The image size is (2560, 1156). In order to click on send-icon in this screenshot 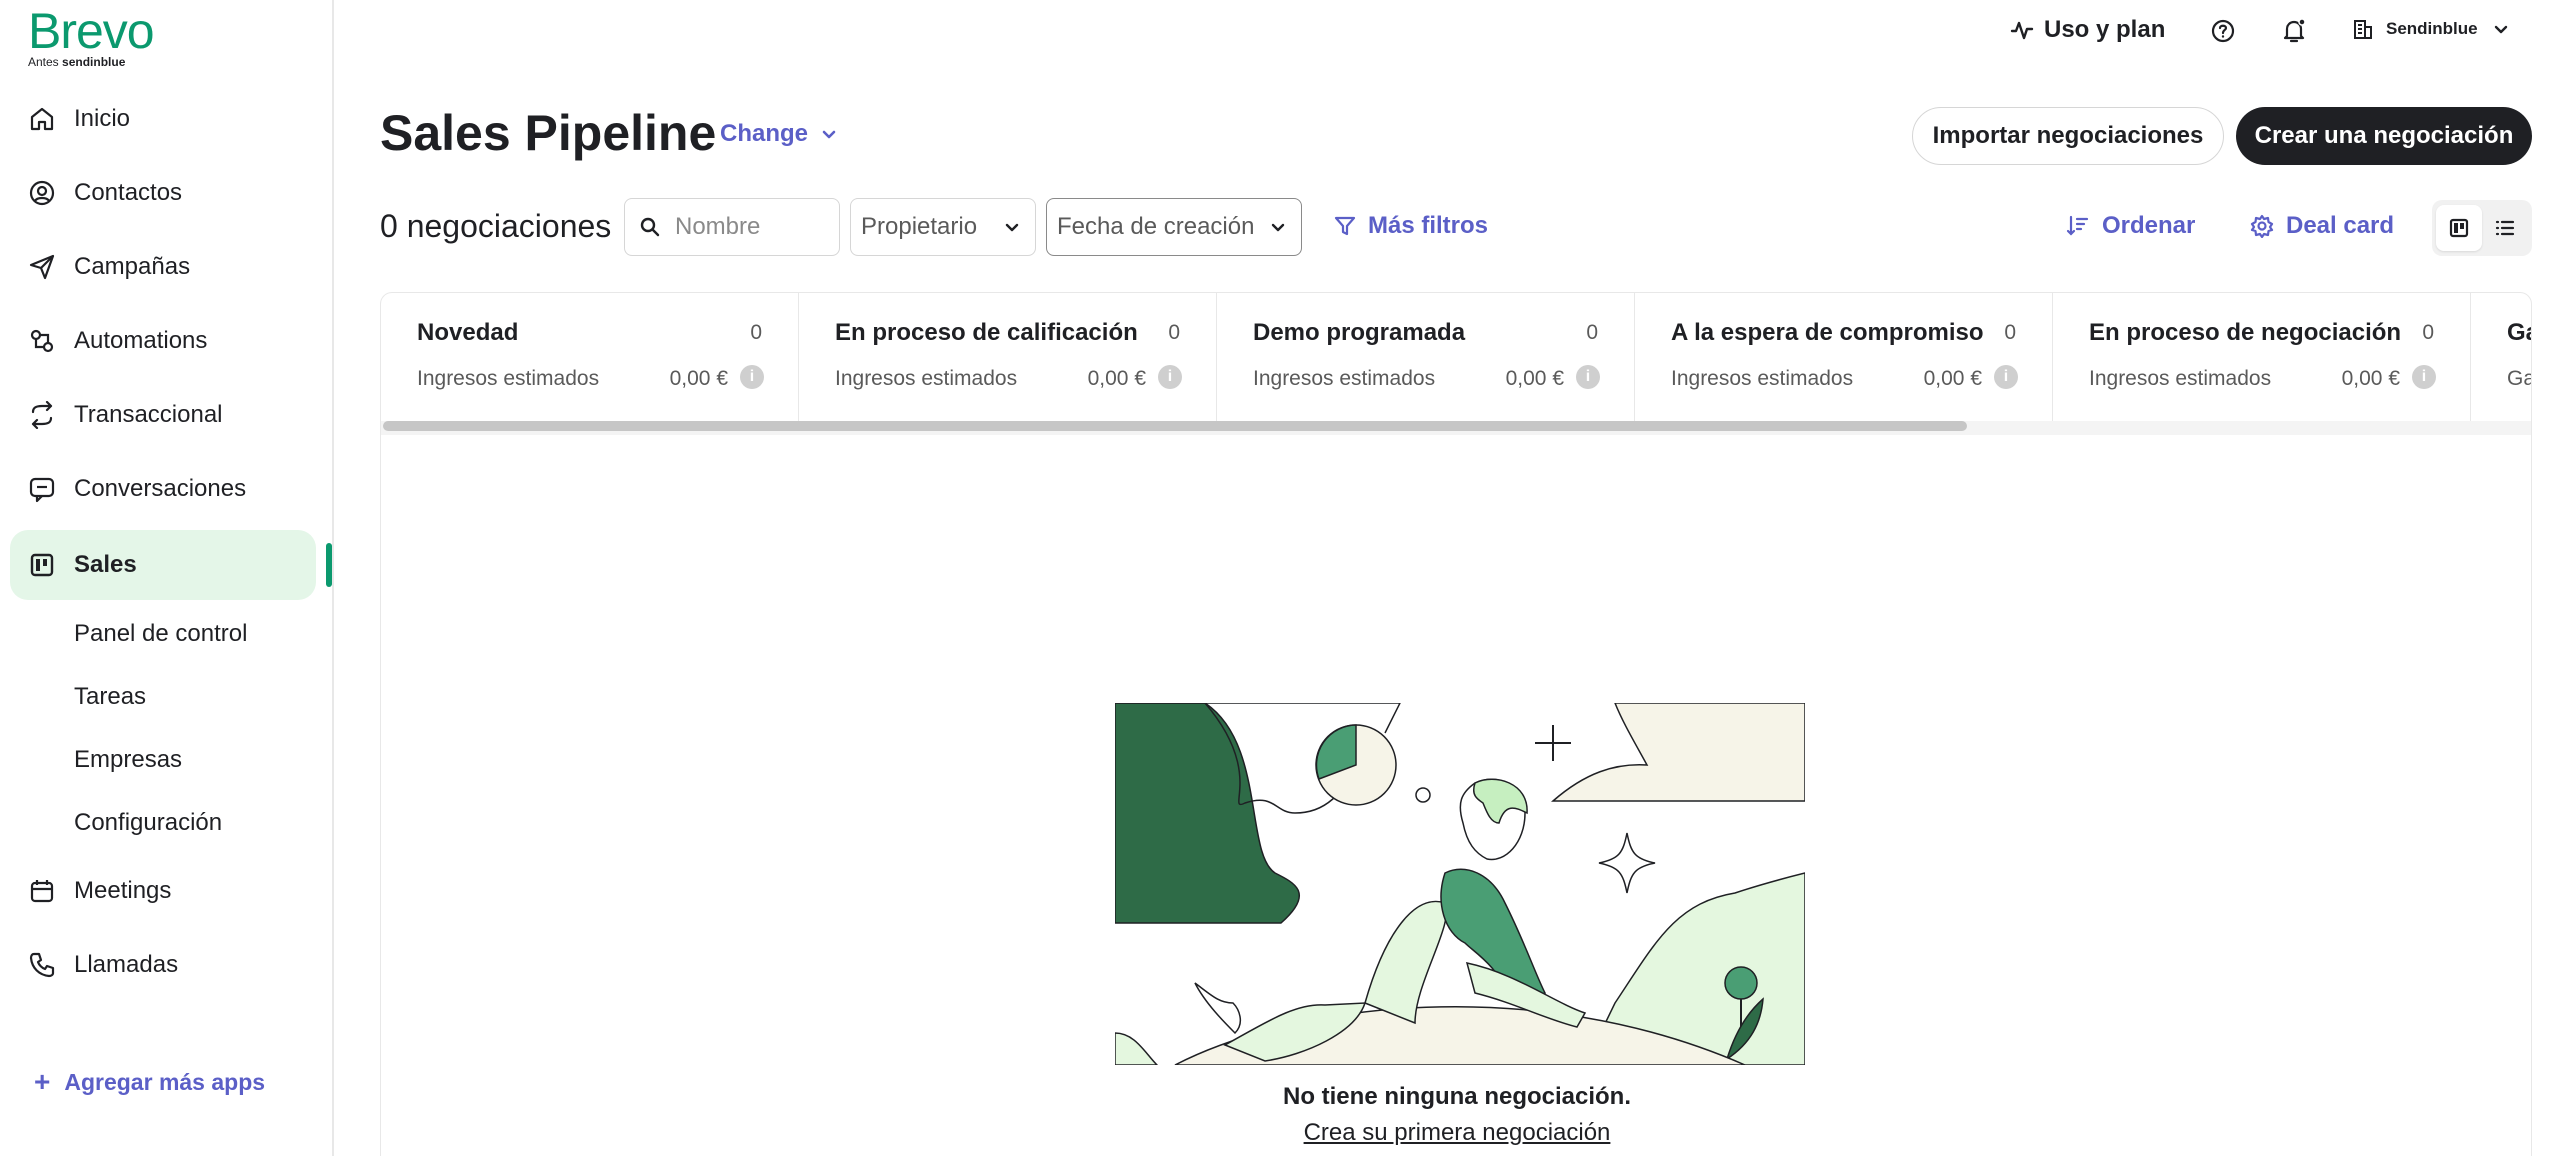, I will do `click(42, 267)`.